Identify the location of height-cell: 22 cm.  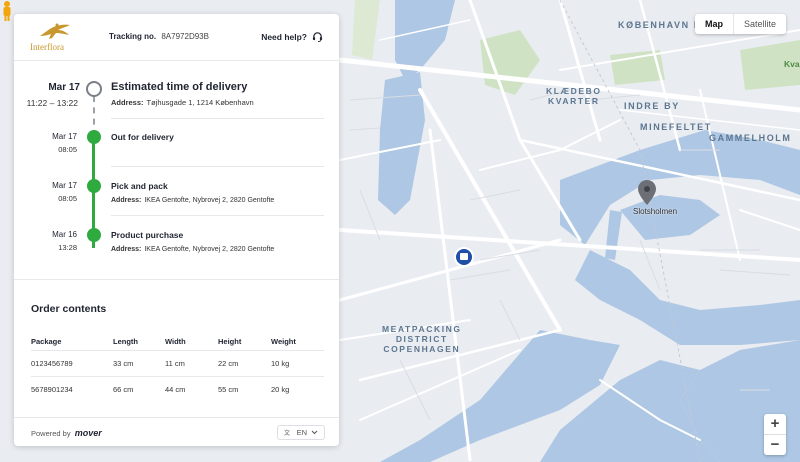
(244, 363).